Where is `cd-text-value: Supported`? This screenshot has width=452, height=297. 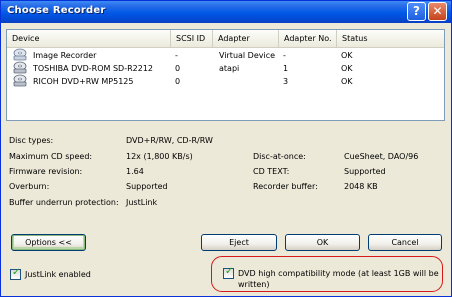 cd-text-value: Supported is located at coordinates (365, 171).